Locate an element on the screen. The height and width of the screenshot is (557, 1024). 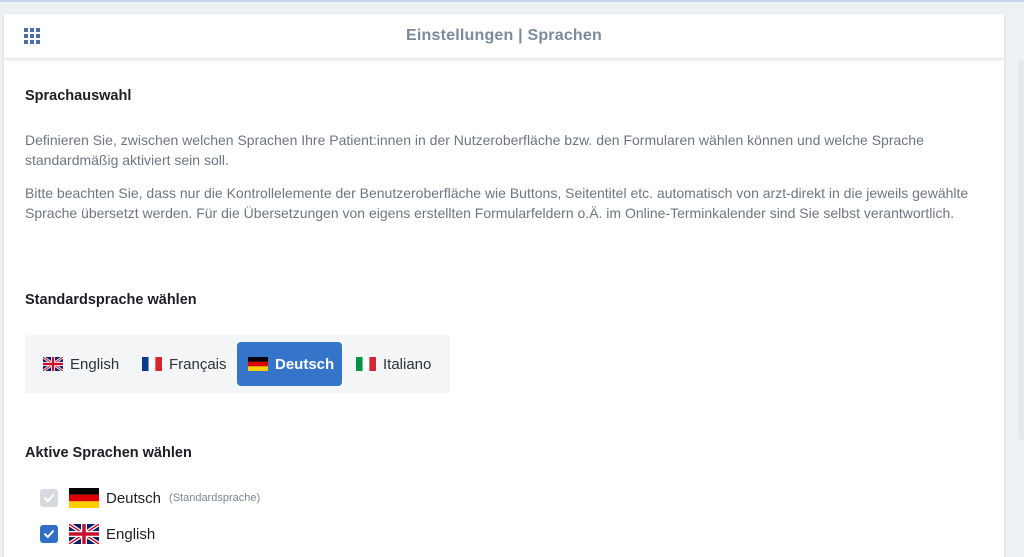
section-heading-sprachauswahl: Sprachauswahl is located at coordinates (78, 96).